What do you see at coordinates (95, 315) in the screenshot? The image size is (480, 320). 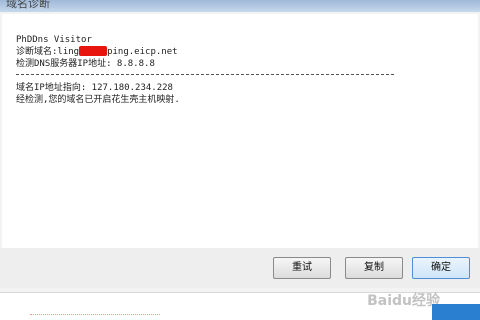 I see `dotted-underline` at bounding box center [95, 315].